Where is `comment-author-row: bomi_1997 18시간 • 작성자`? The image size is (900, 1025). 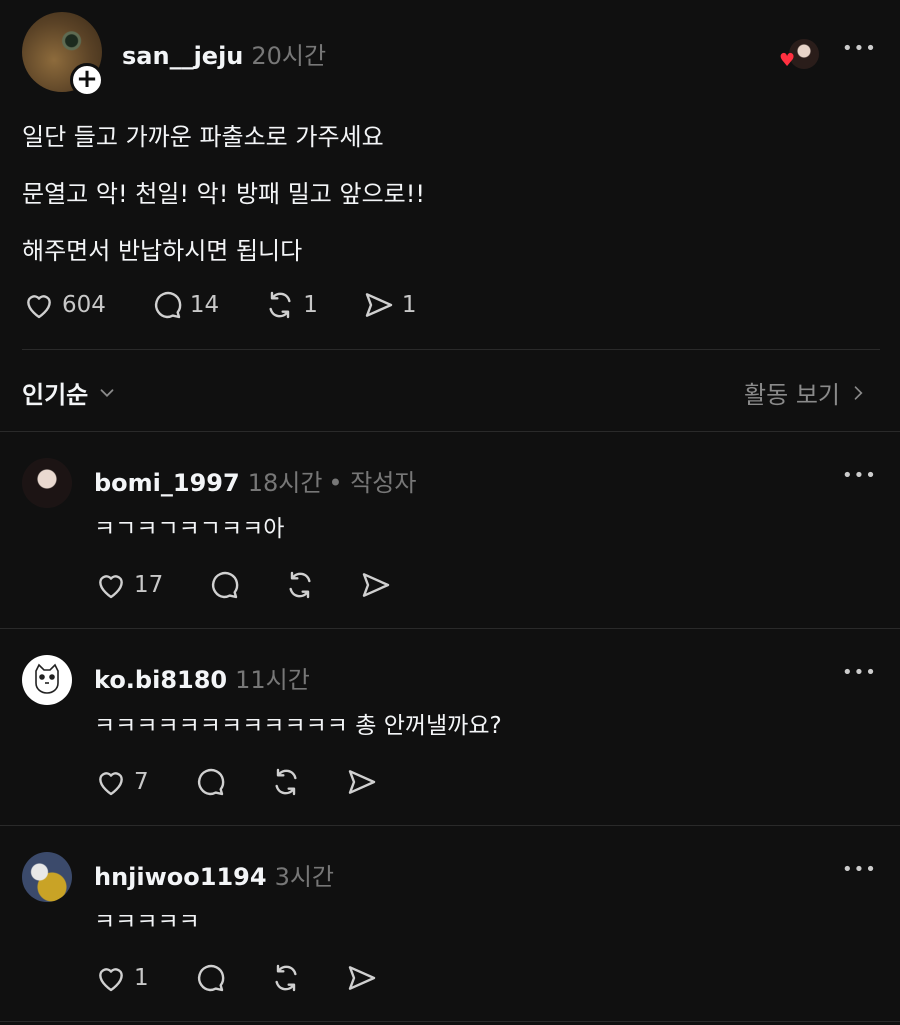 comment-author-row: bomi_1997 18시간 • 작성자 is located at coordinates (255, 480).